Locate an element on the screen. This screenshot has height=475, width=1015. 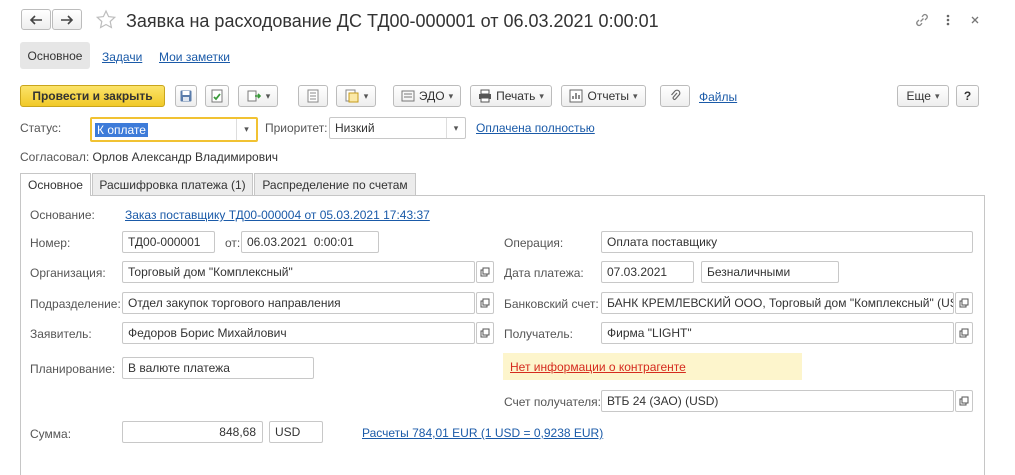
attachments-dropdown-button: ▾ is located at coordinates (356, 96).